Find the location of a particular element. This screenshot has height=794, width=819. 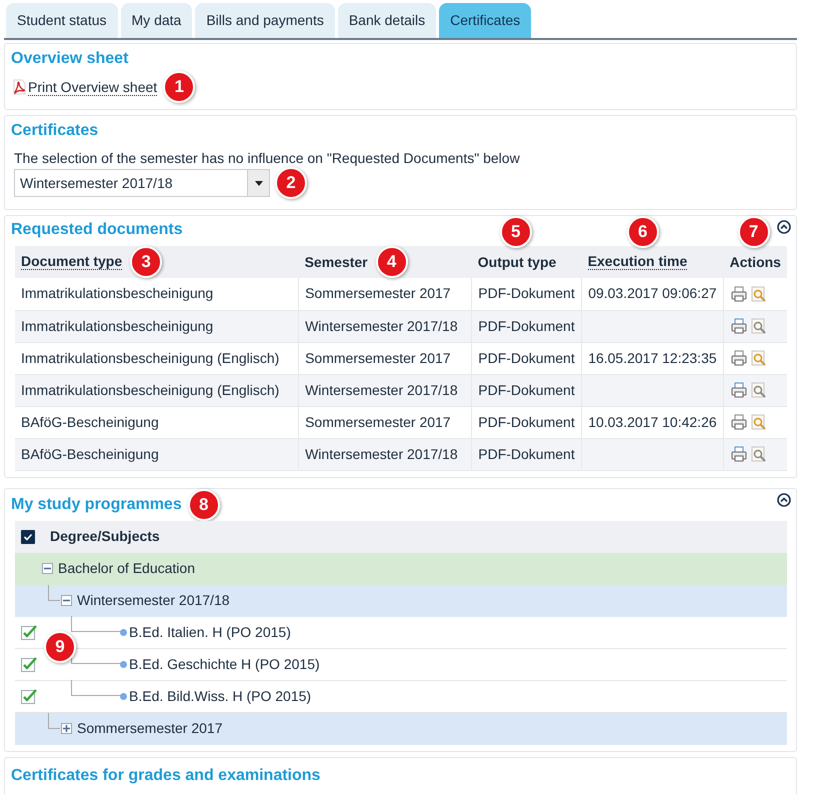

column-header: Output type is located at coordinates (517, 262).